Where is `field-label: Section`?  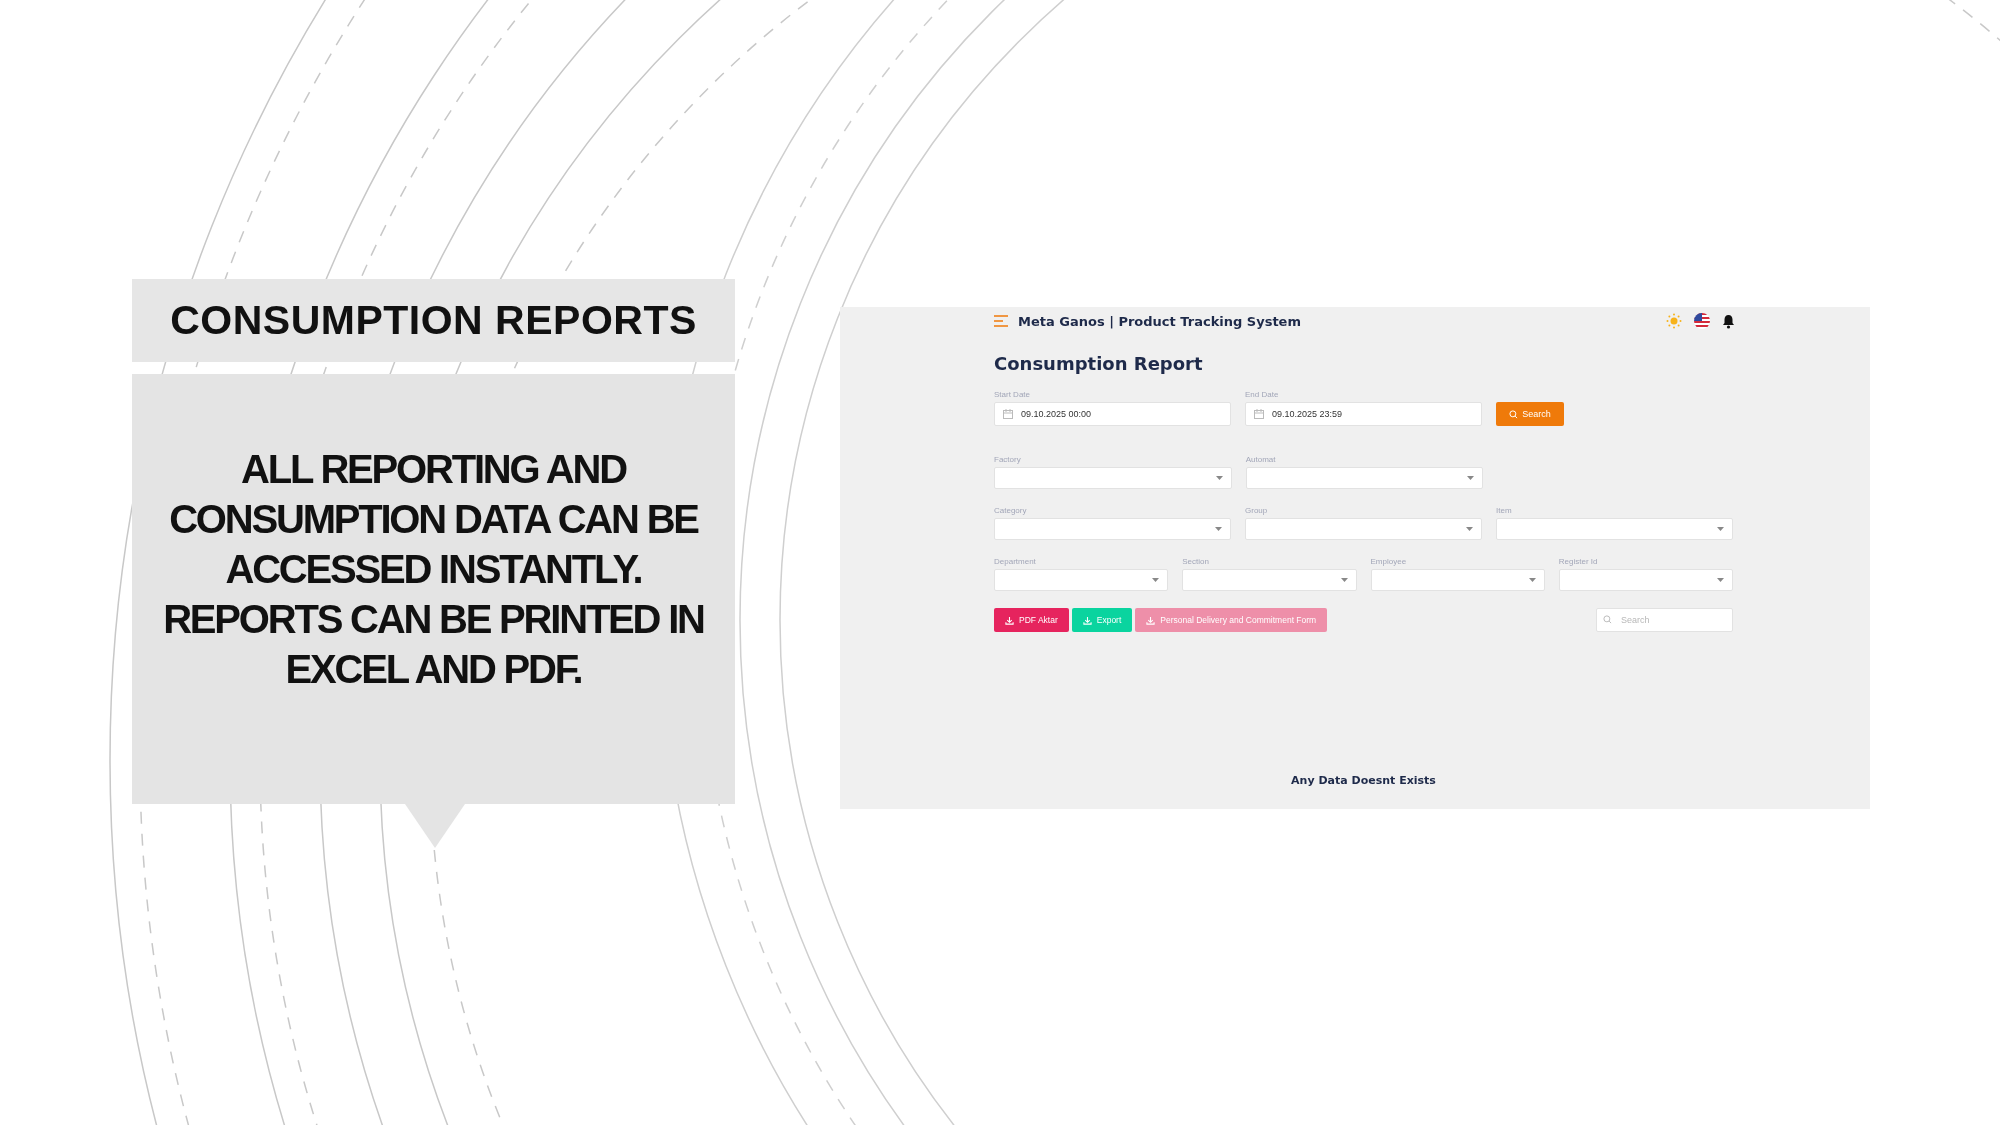 field-label: Section is located at coordinates (1196, 561).